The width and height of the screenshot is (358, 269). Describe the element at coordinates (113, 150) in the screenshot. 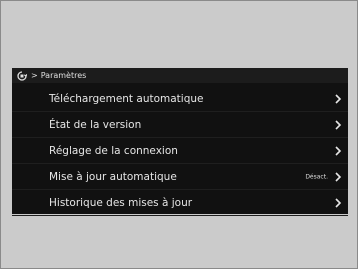

I see `menu-item-label: Réglage de la connexion` at that location.